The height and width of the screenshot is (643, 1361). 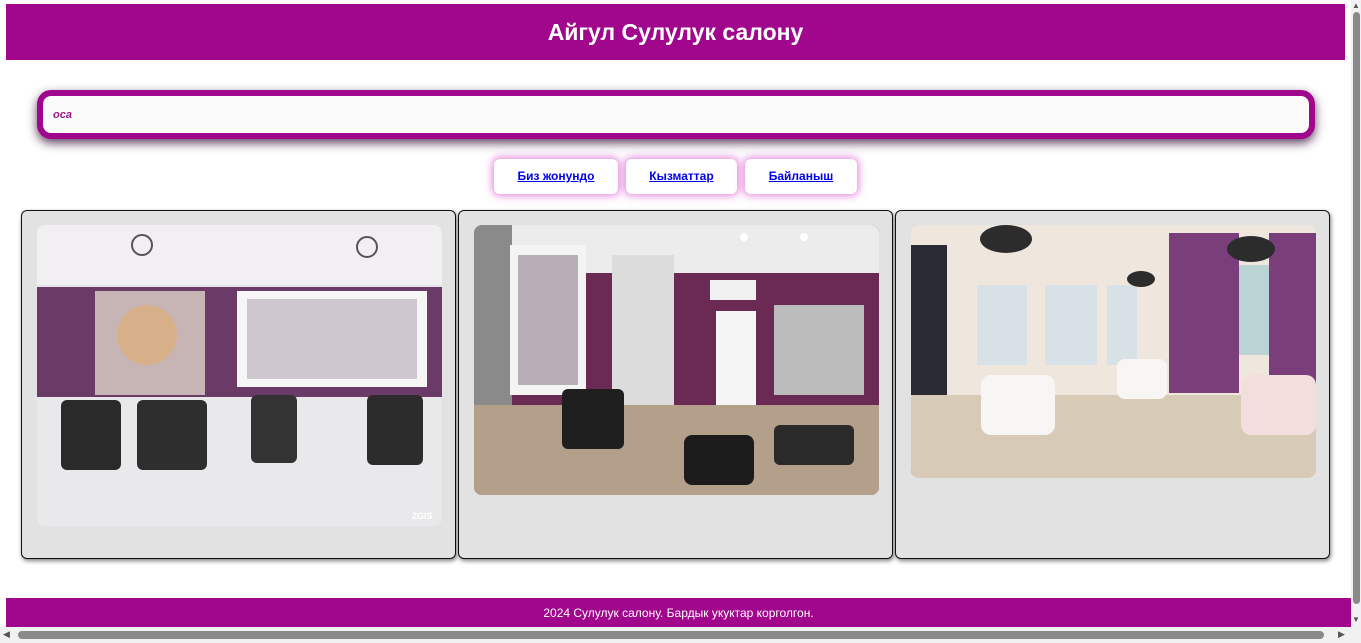 I want to click on scrolling-banner: оса, so click(x=676, y=114).